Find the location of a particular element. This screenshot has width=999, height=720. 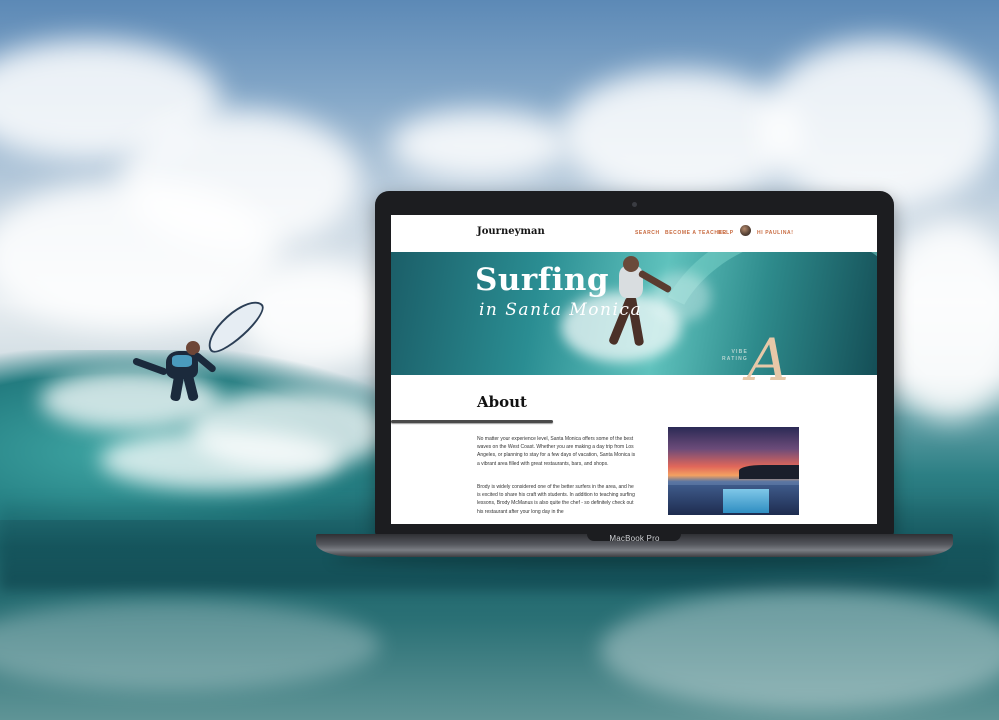

sunset-photo is located at coordinates (733, 471).